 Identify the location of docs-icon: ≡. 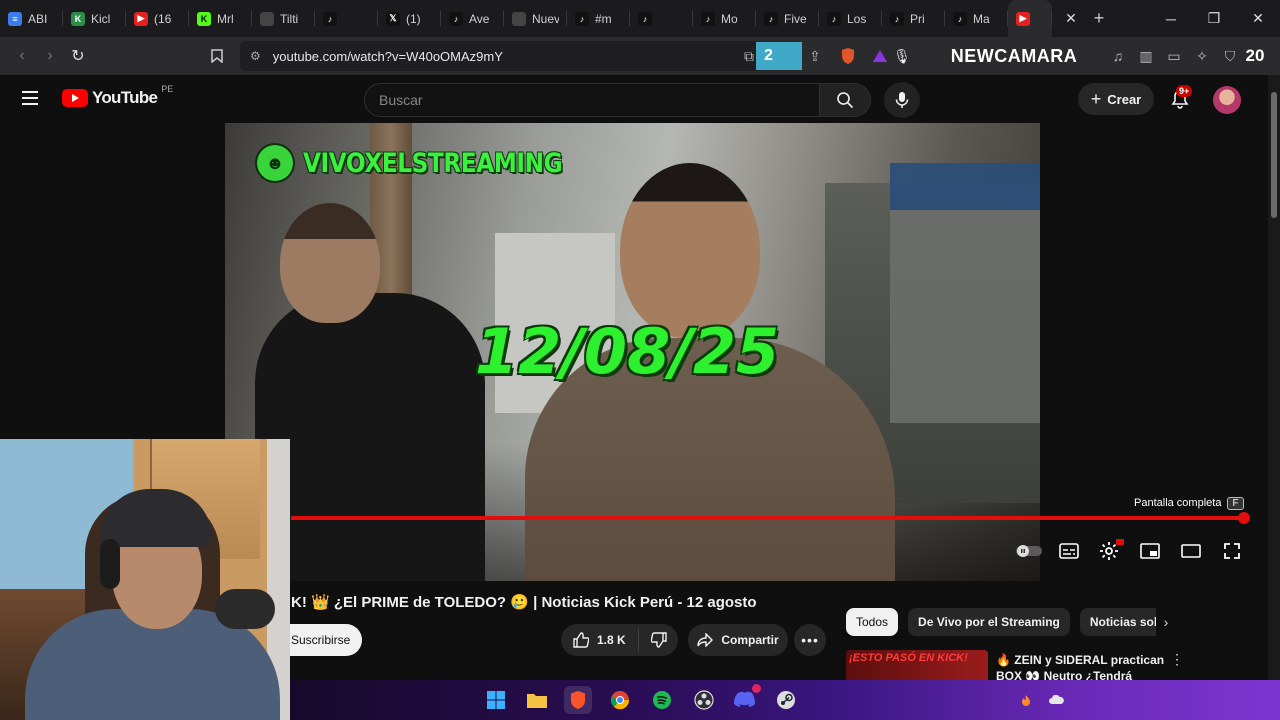
(15, 18).